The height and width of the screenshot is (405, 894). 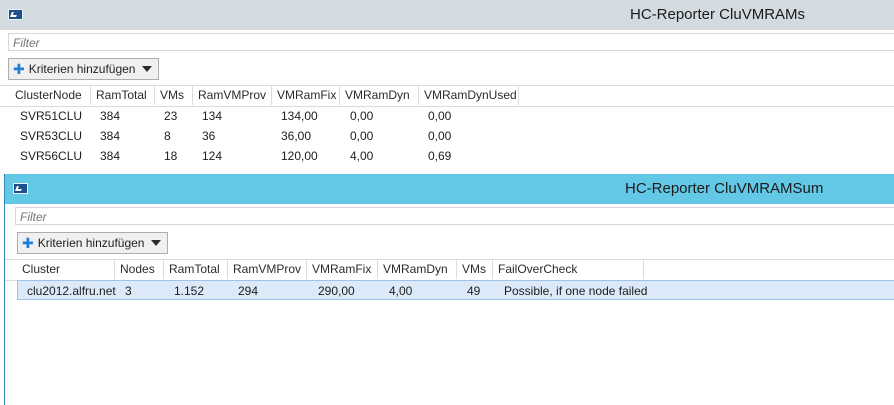 What do you see at coordinates (296, 136) in the screenshot?
I see `cell-vmramfix: 36,00` at bounding box center [296, 136].